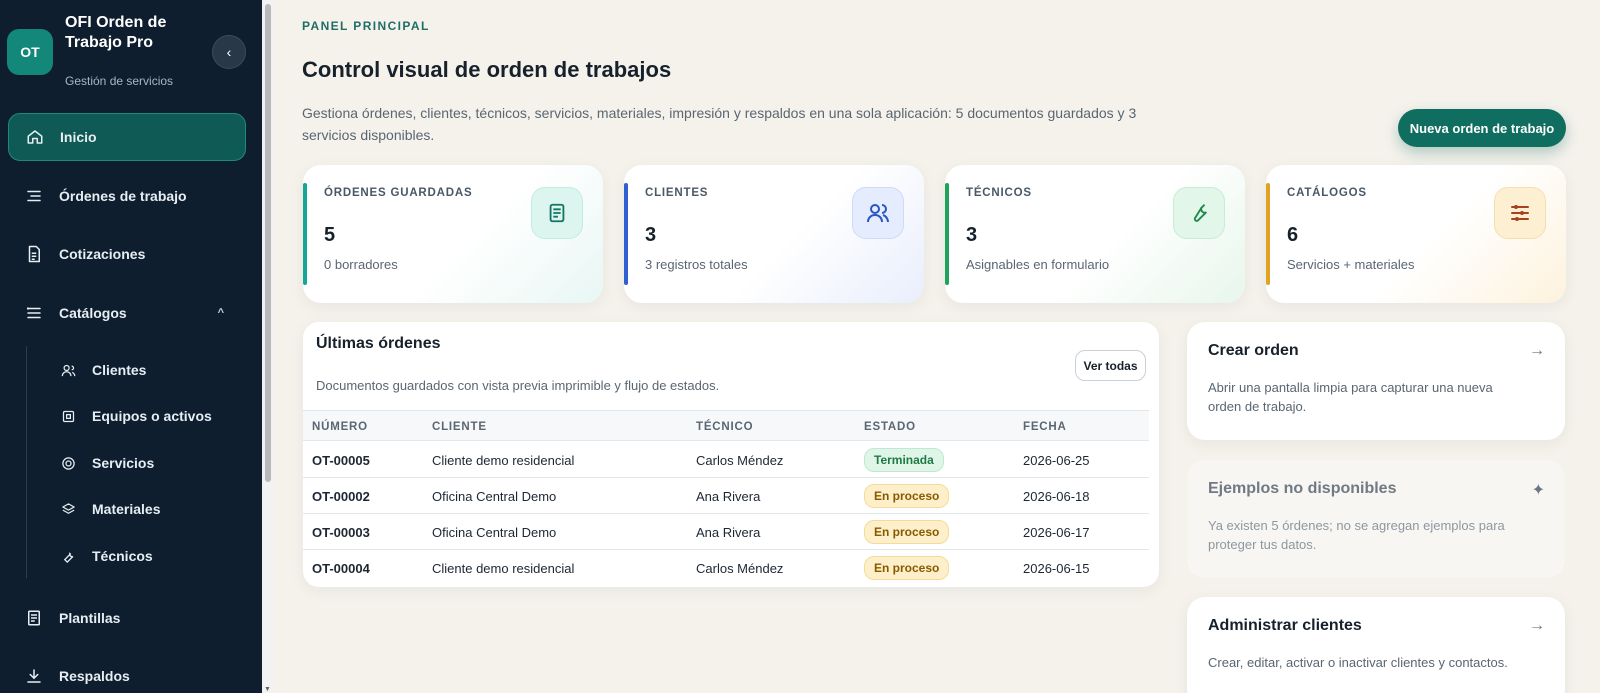 The image size is (1600, 693). I want to click on sparkle-icon: ✦, so click(1538, 490).